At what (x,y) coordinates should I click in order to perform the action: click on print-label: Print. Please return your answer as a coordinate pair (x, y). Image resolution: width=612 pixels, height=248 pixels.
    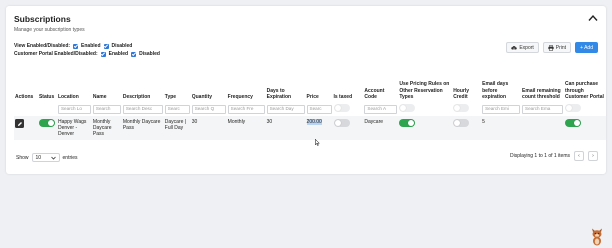
    Looking at the image, I should click on (561, 47).